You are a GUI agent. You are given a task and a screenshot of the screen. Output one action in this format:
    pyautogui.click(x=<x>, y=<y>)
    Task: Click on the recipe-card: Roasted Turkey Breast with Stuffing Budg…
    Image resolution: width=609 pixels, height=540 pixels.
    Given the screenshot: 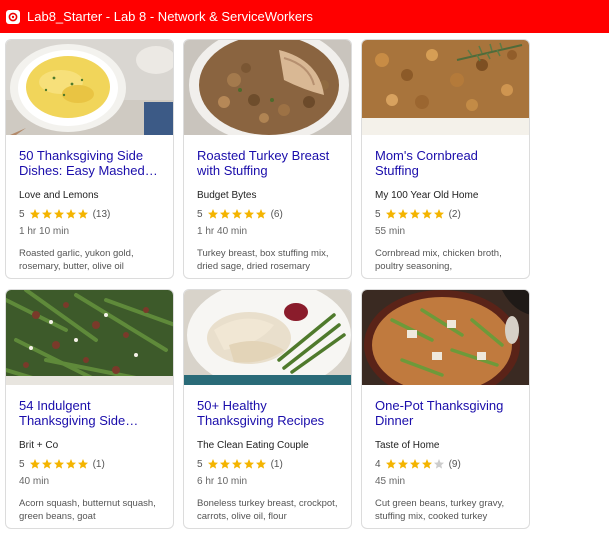 What is the action you would take?
    pyautogui.click(x=267, y=159)
    